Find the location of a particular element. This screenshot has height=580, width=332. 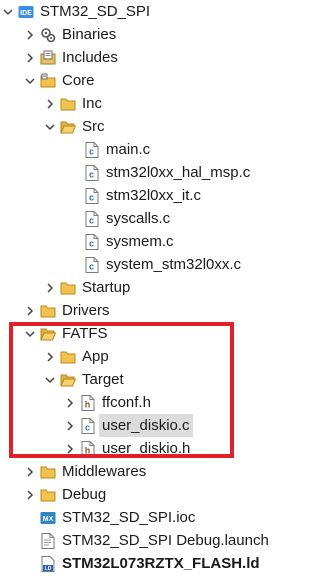

svg-text: LD is located at coordinates (48, 569).